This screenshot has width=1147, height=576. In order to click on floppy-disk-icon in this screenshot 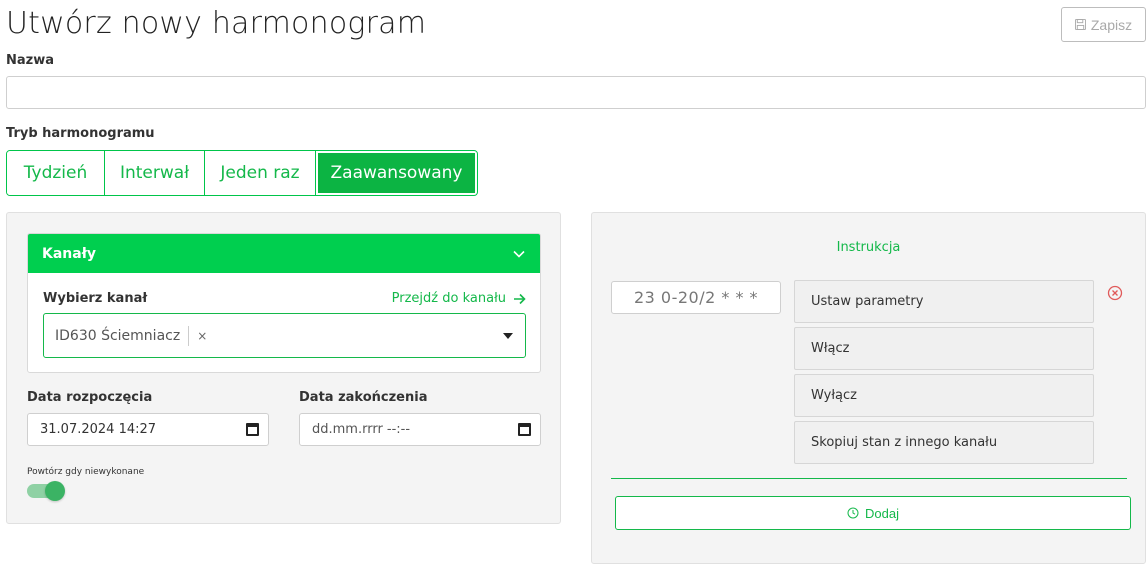, I will do `click(1080, 24)`.